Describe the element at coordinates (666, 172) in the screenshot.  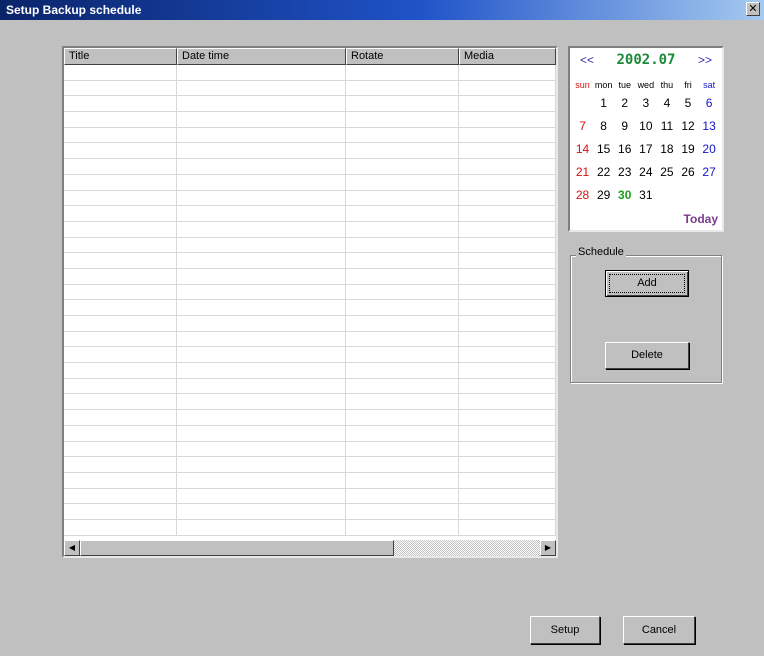
I see `calendar-day: 25` at that location.